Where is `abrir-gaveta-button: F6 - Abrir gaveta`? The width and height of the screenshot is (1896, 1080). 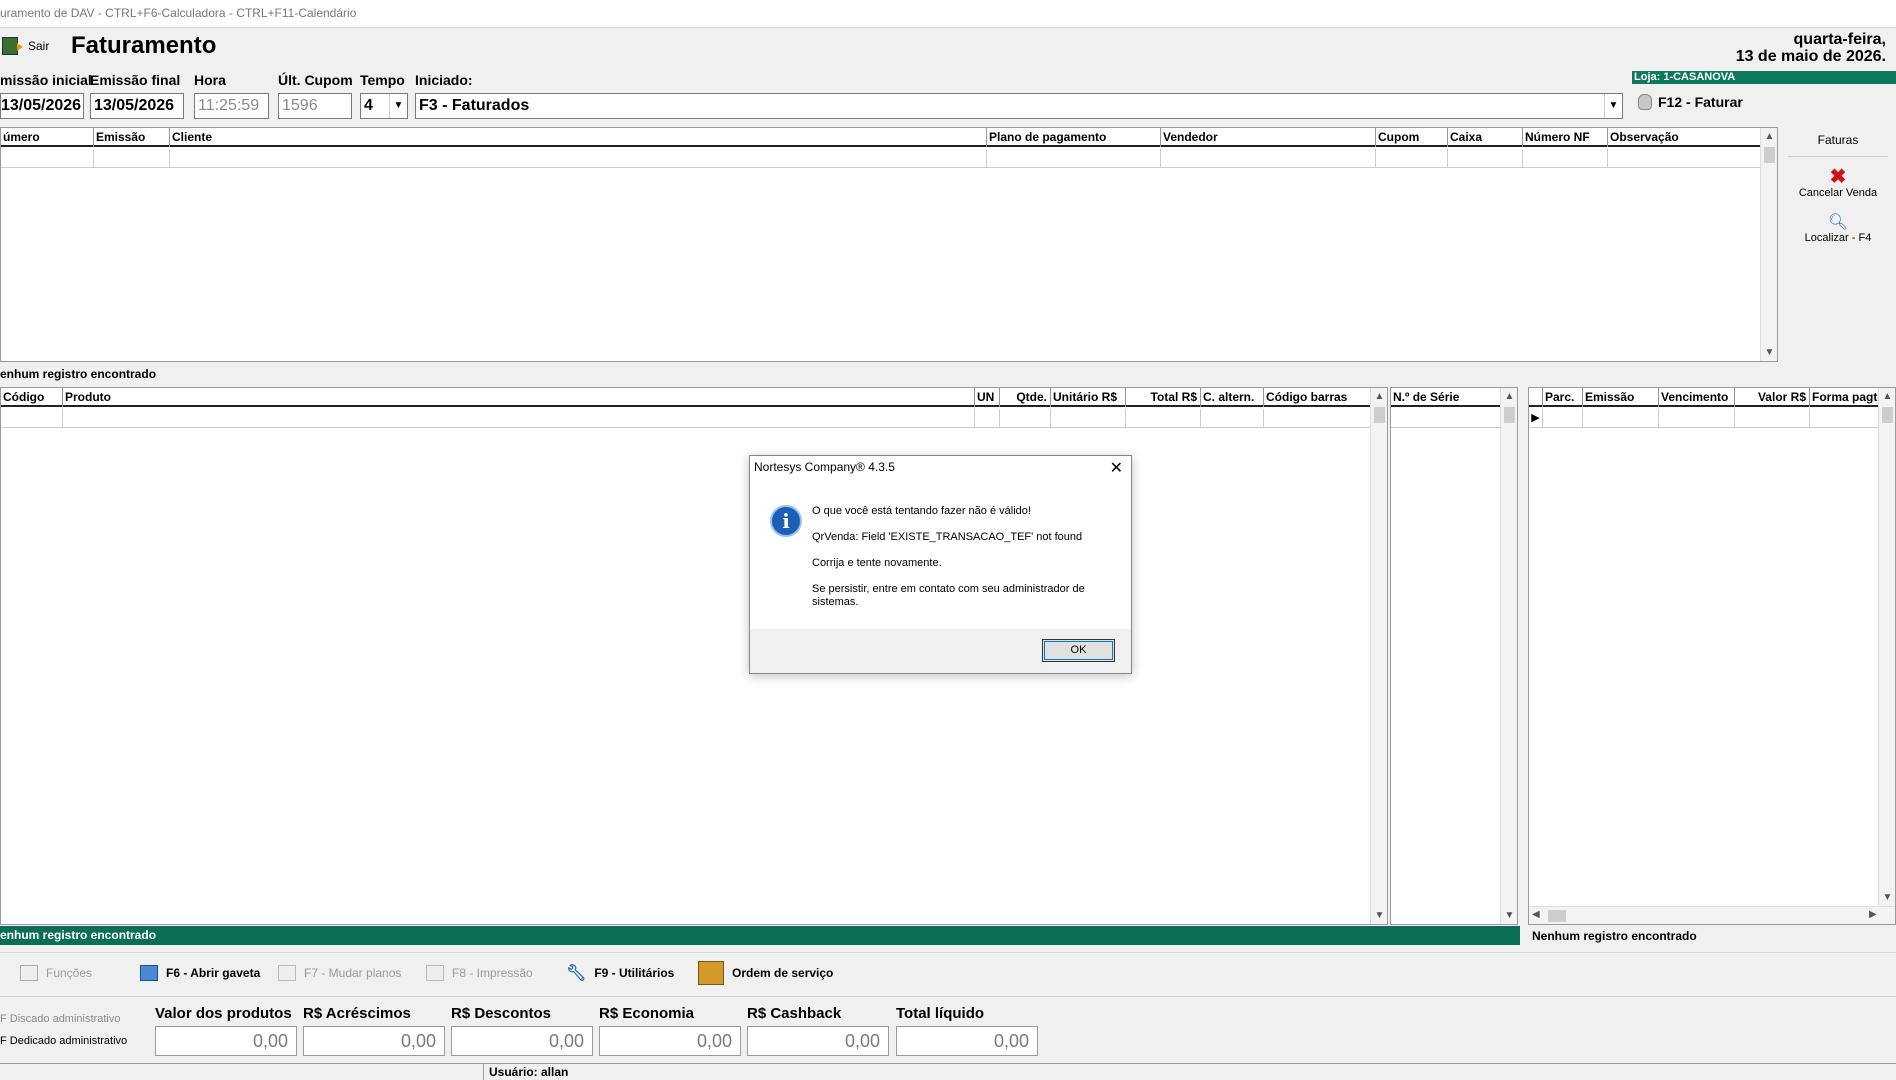 abrir-gaveta-button: F6 - Abrir gaveta is located at coordinates (200, 973).